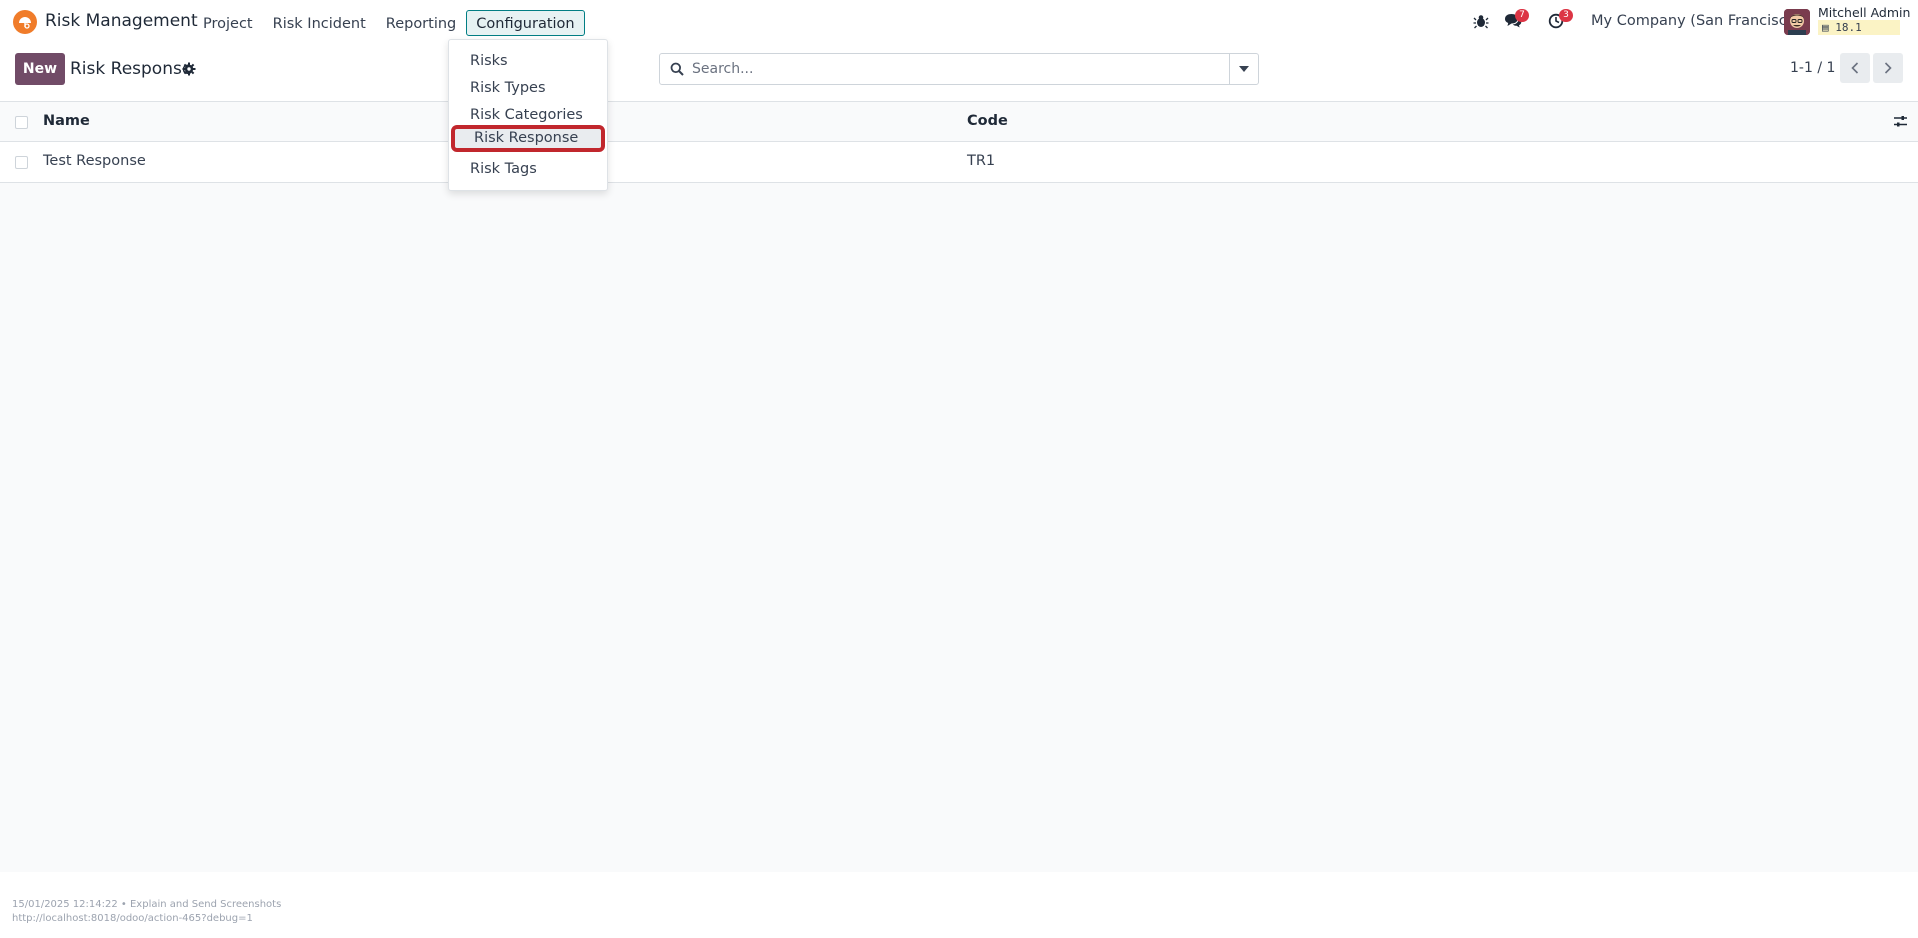  What do you see at coordinates (319, 23) in the screenshot?
I see `menu-risk-incident: Risk Incident` at bounding box center [319, 23].